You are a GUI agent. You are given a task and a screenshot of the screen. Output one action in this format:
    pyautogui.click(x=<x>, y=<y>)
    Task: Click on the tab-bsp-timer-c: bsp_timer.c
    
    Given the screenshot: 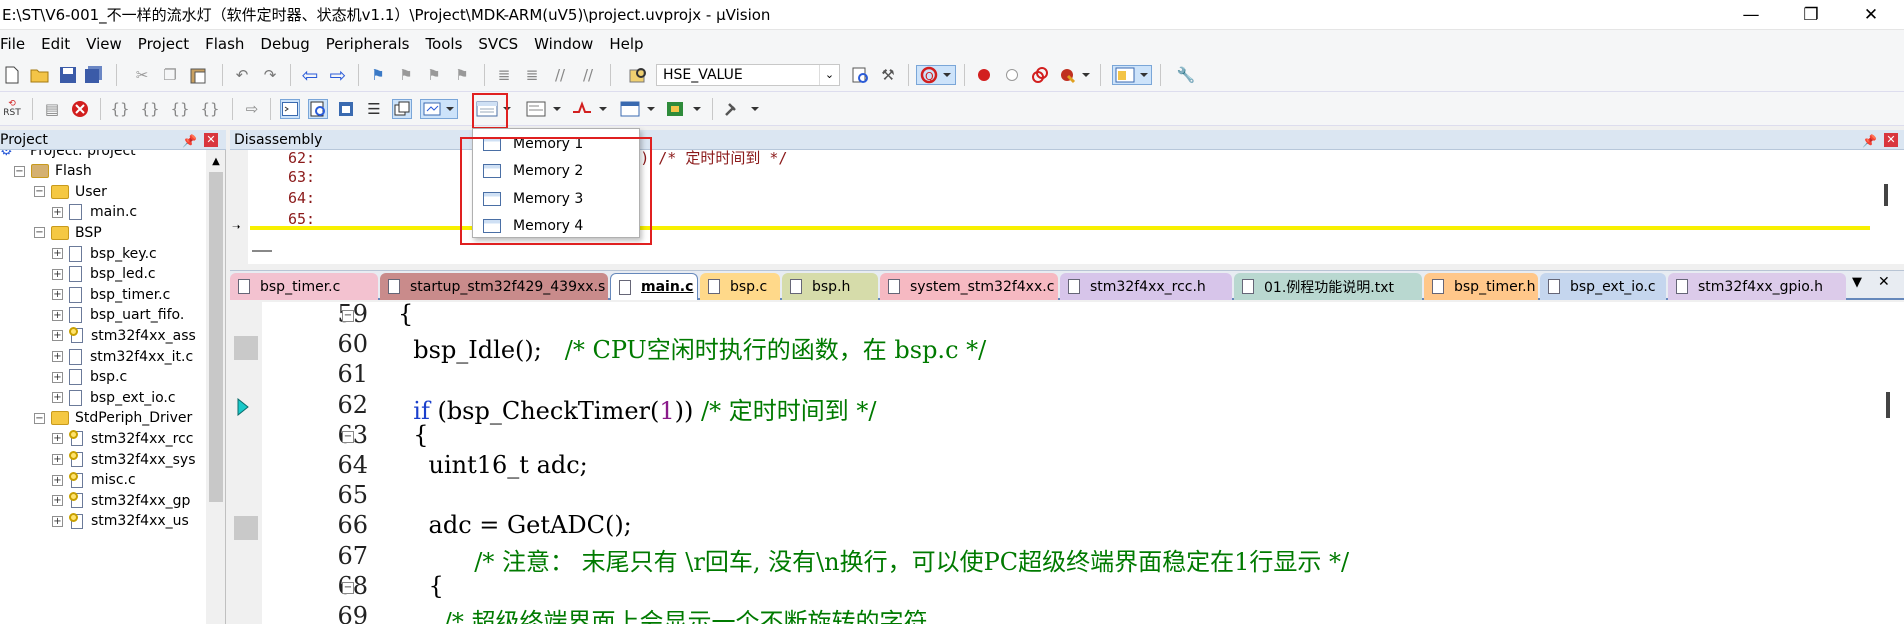 What is the action you would take?
    pyautogui.click(x=304, y=286)
    